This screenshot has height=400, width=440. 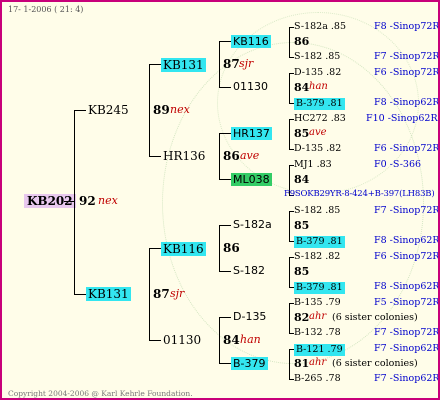 I want to click on gen4-bottom-entry: B-265 .78, so click(x=317, y=378).